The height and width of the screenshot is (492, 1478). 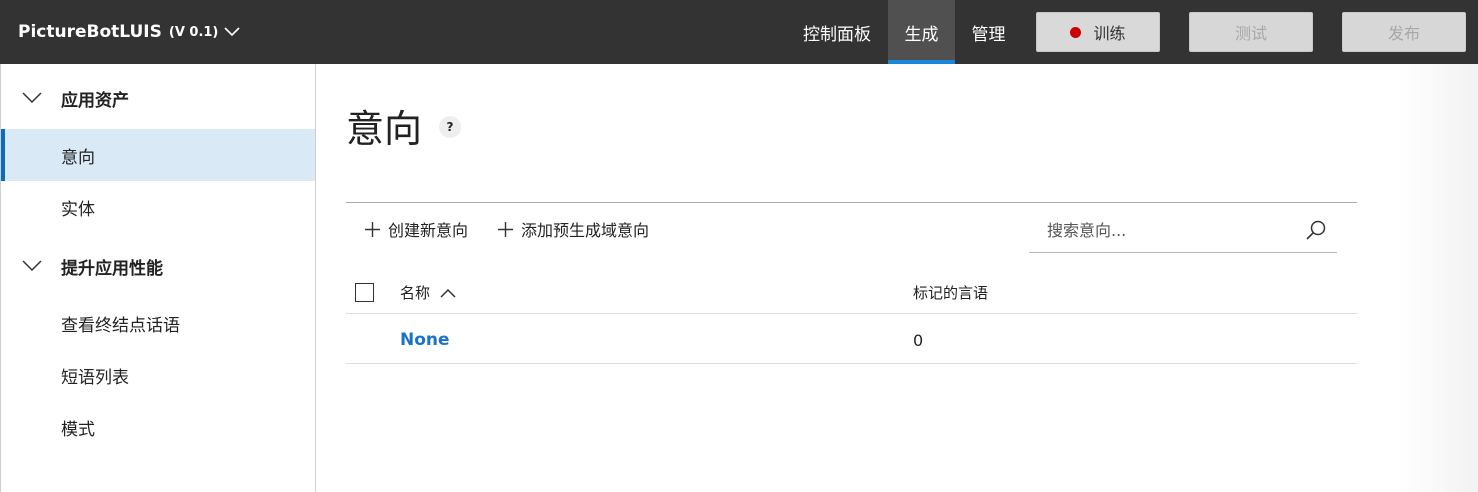 I want to click on sidebar-item-label: 实体, so click(x=78, y=209).